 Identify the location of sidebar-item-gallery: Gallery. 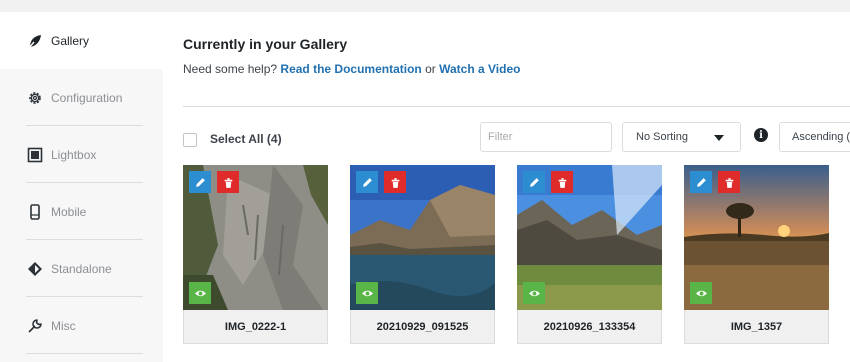
(81, 40).